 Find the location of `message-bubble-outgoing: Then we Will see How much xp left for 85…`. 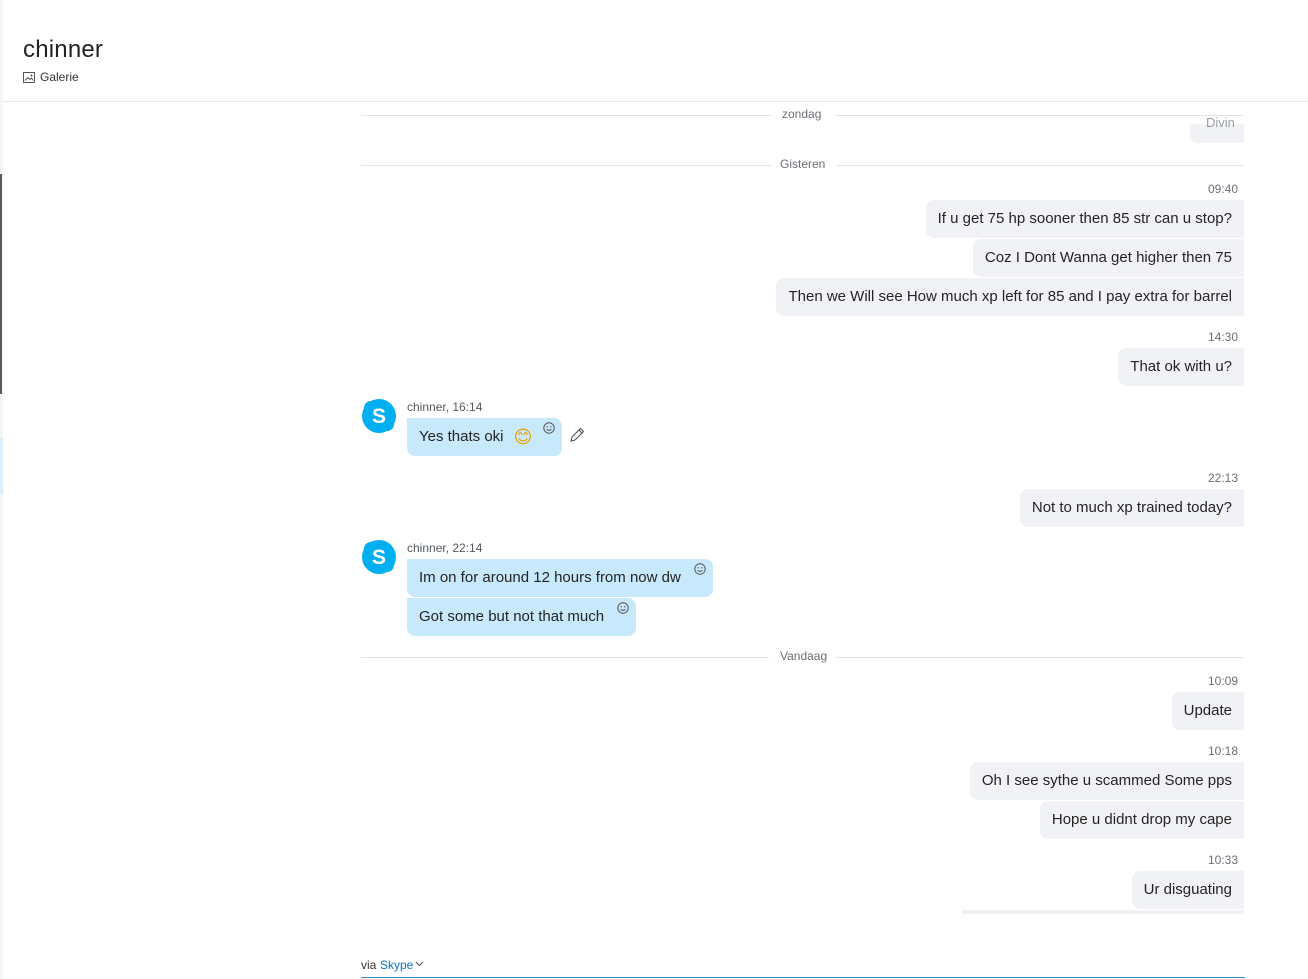

message-bubble-outgoing: Then we Will see How much xp left for 85… is located at coordinates (1010, 297).